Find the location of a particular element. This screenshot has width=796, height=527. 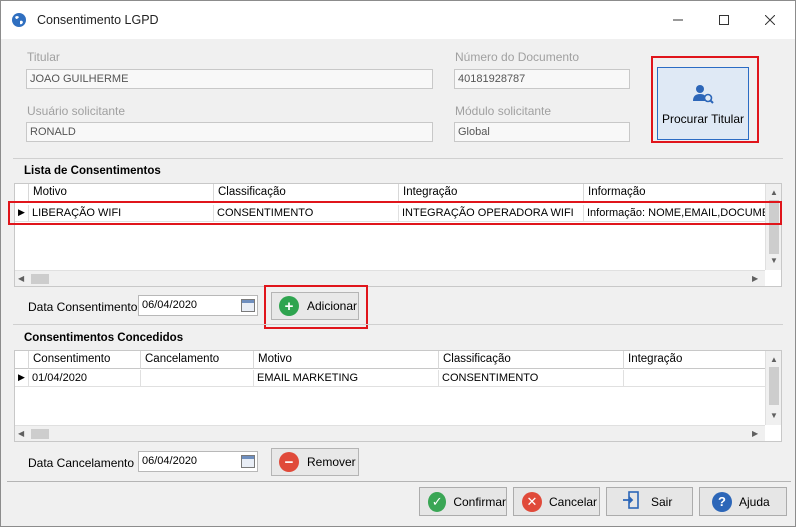

confirm-button-label: Confirmar is located at coordinates (479, 501).